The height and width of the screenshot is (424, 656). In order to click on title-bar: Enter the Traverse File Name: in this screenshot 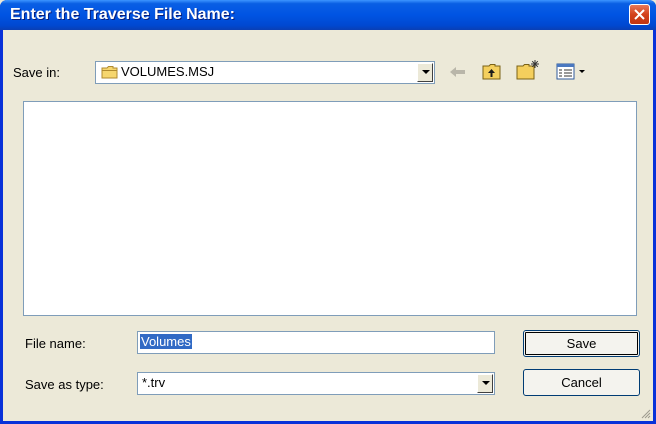, I will do `click(328, 15)`.